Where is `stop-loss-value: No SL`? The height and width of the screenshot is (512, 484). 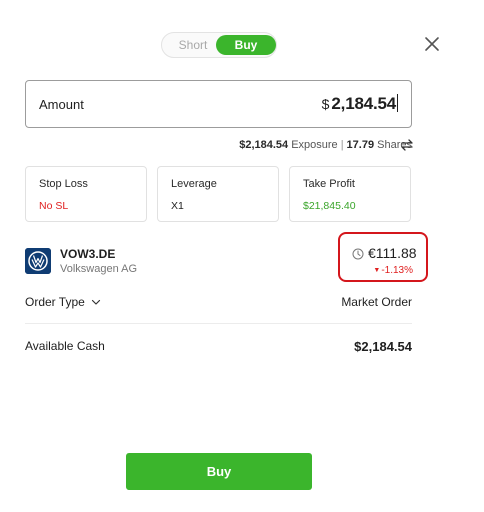 stop-loss-value: No SL is located at coordinates (54, 206).